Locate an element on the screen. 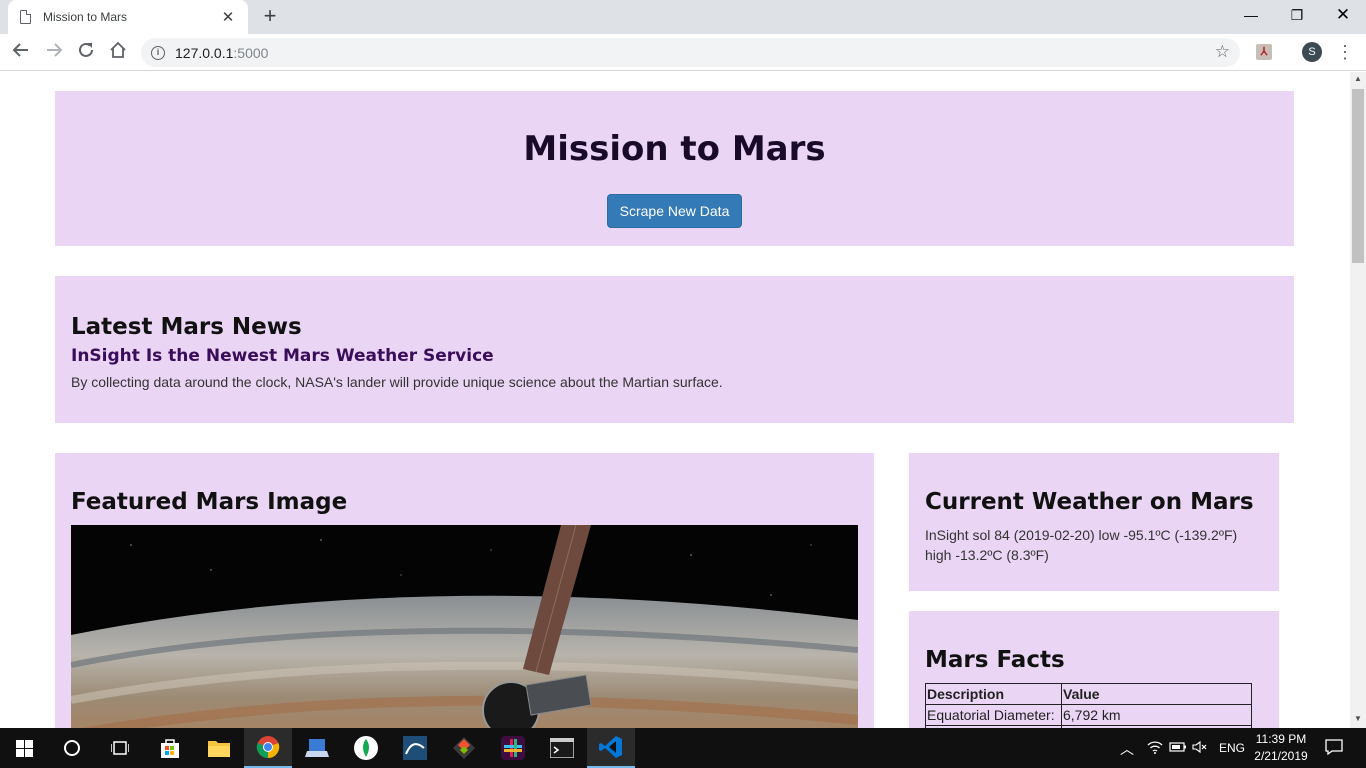 The height and width of the screenshot is (768, 1366). mysql-workbench-icon is located at coordinates (415, 748).